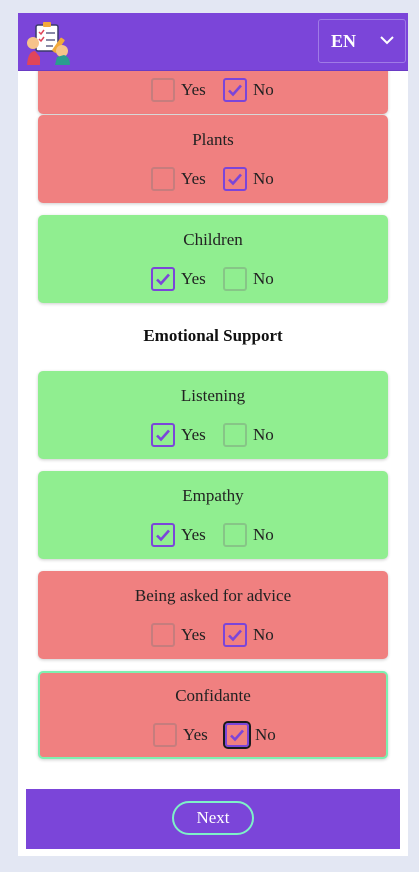  I want to click on question-title: Listening, so click(213, 395).